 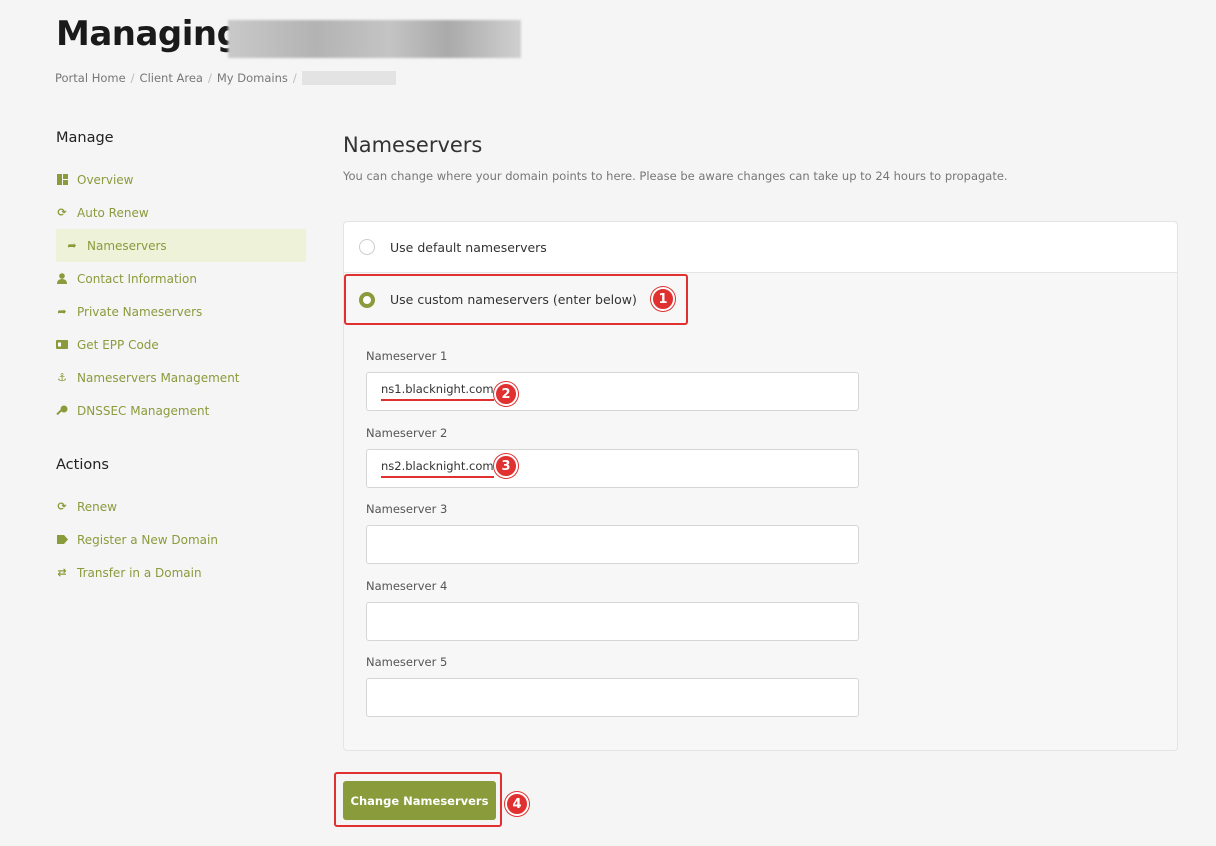 I want to click on radio-default, so click(x=367, y=247).